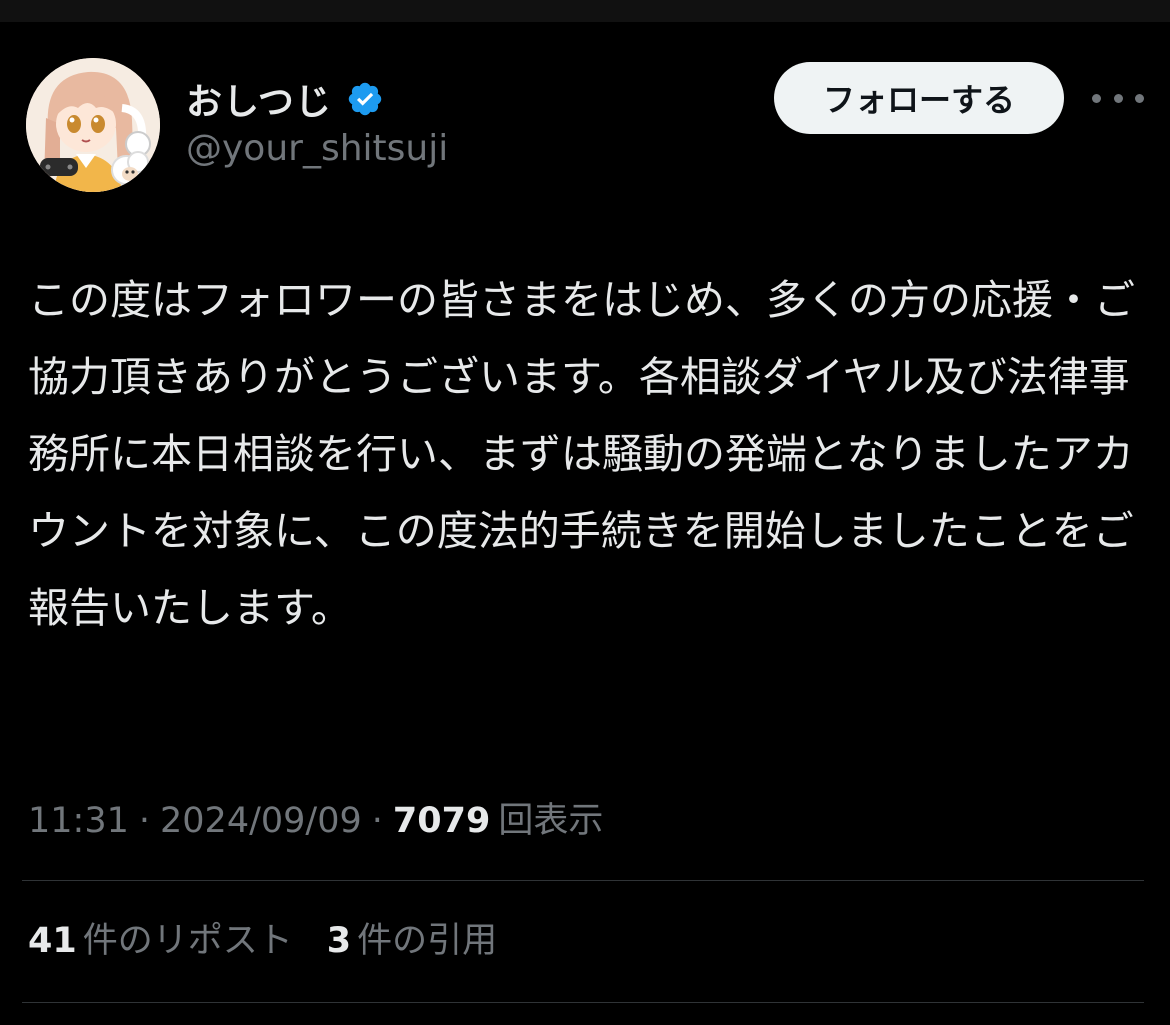  Describe the element at coordinates (52, 941) in the screenshot. I see `reposts-count: 41` at that location.